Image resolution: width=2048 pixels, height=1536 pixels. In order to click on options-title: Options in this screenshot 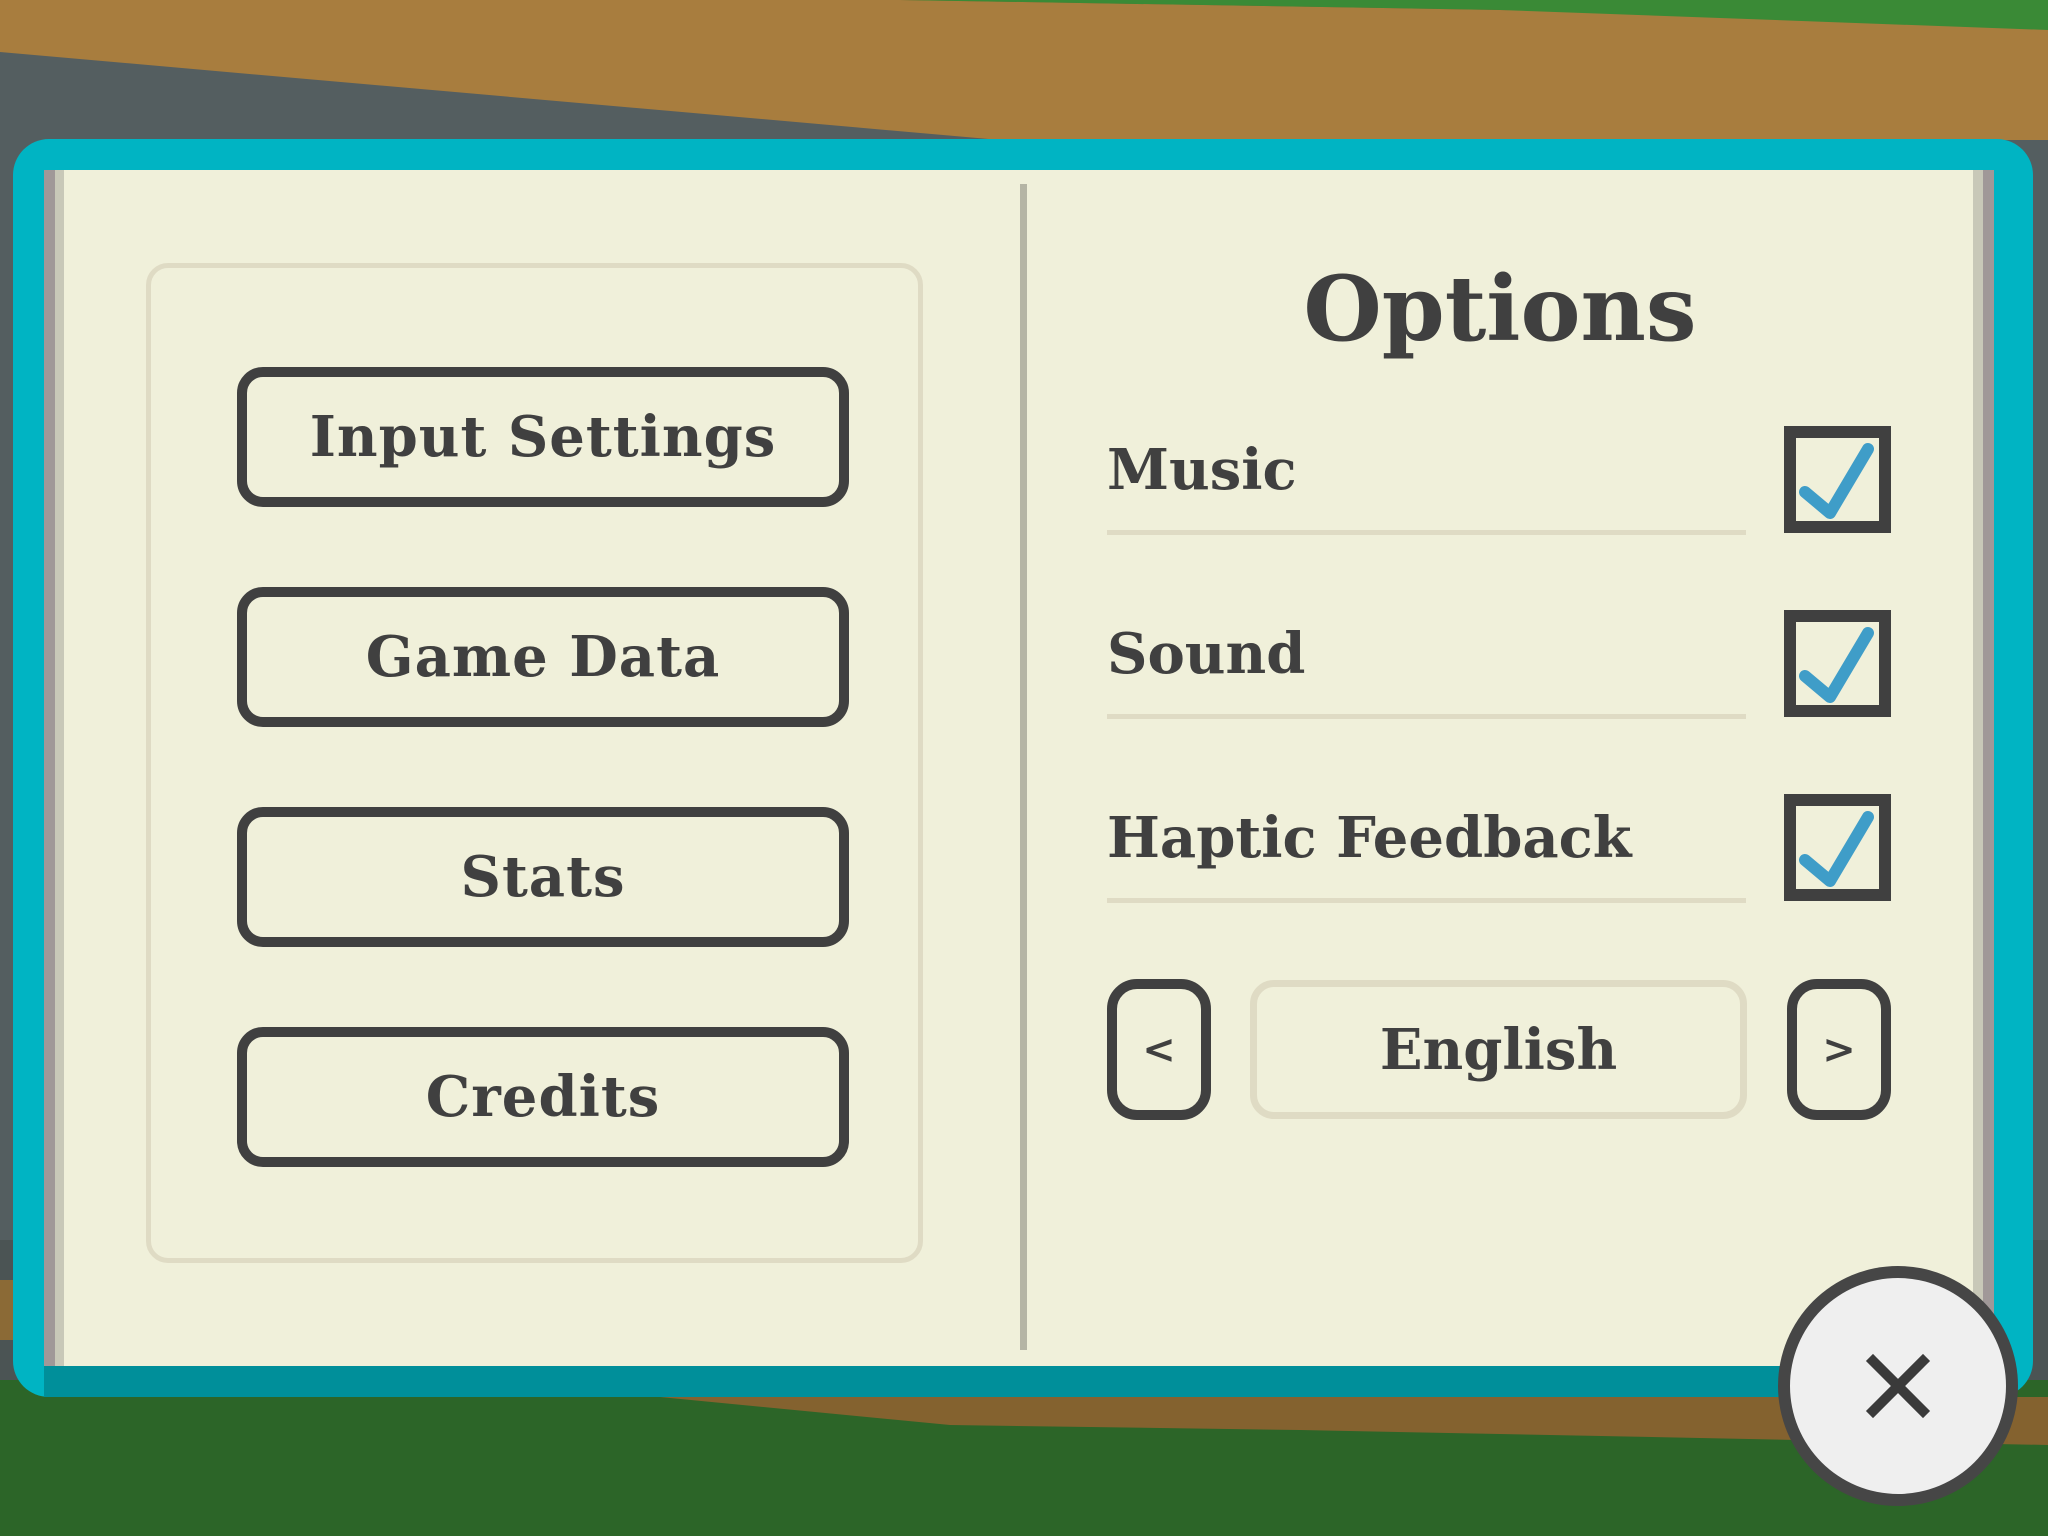, I will do `click(1500, 309)`.